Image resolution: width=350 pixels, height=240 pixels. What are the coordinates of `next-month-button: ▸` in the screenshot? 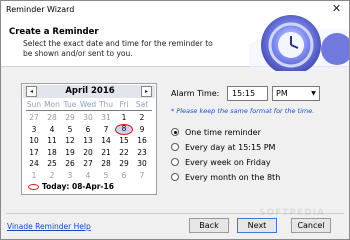 It's located at (146, 91).